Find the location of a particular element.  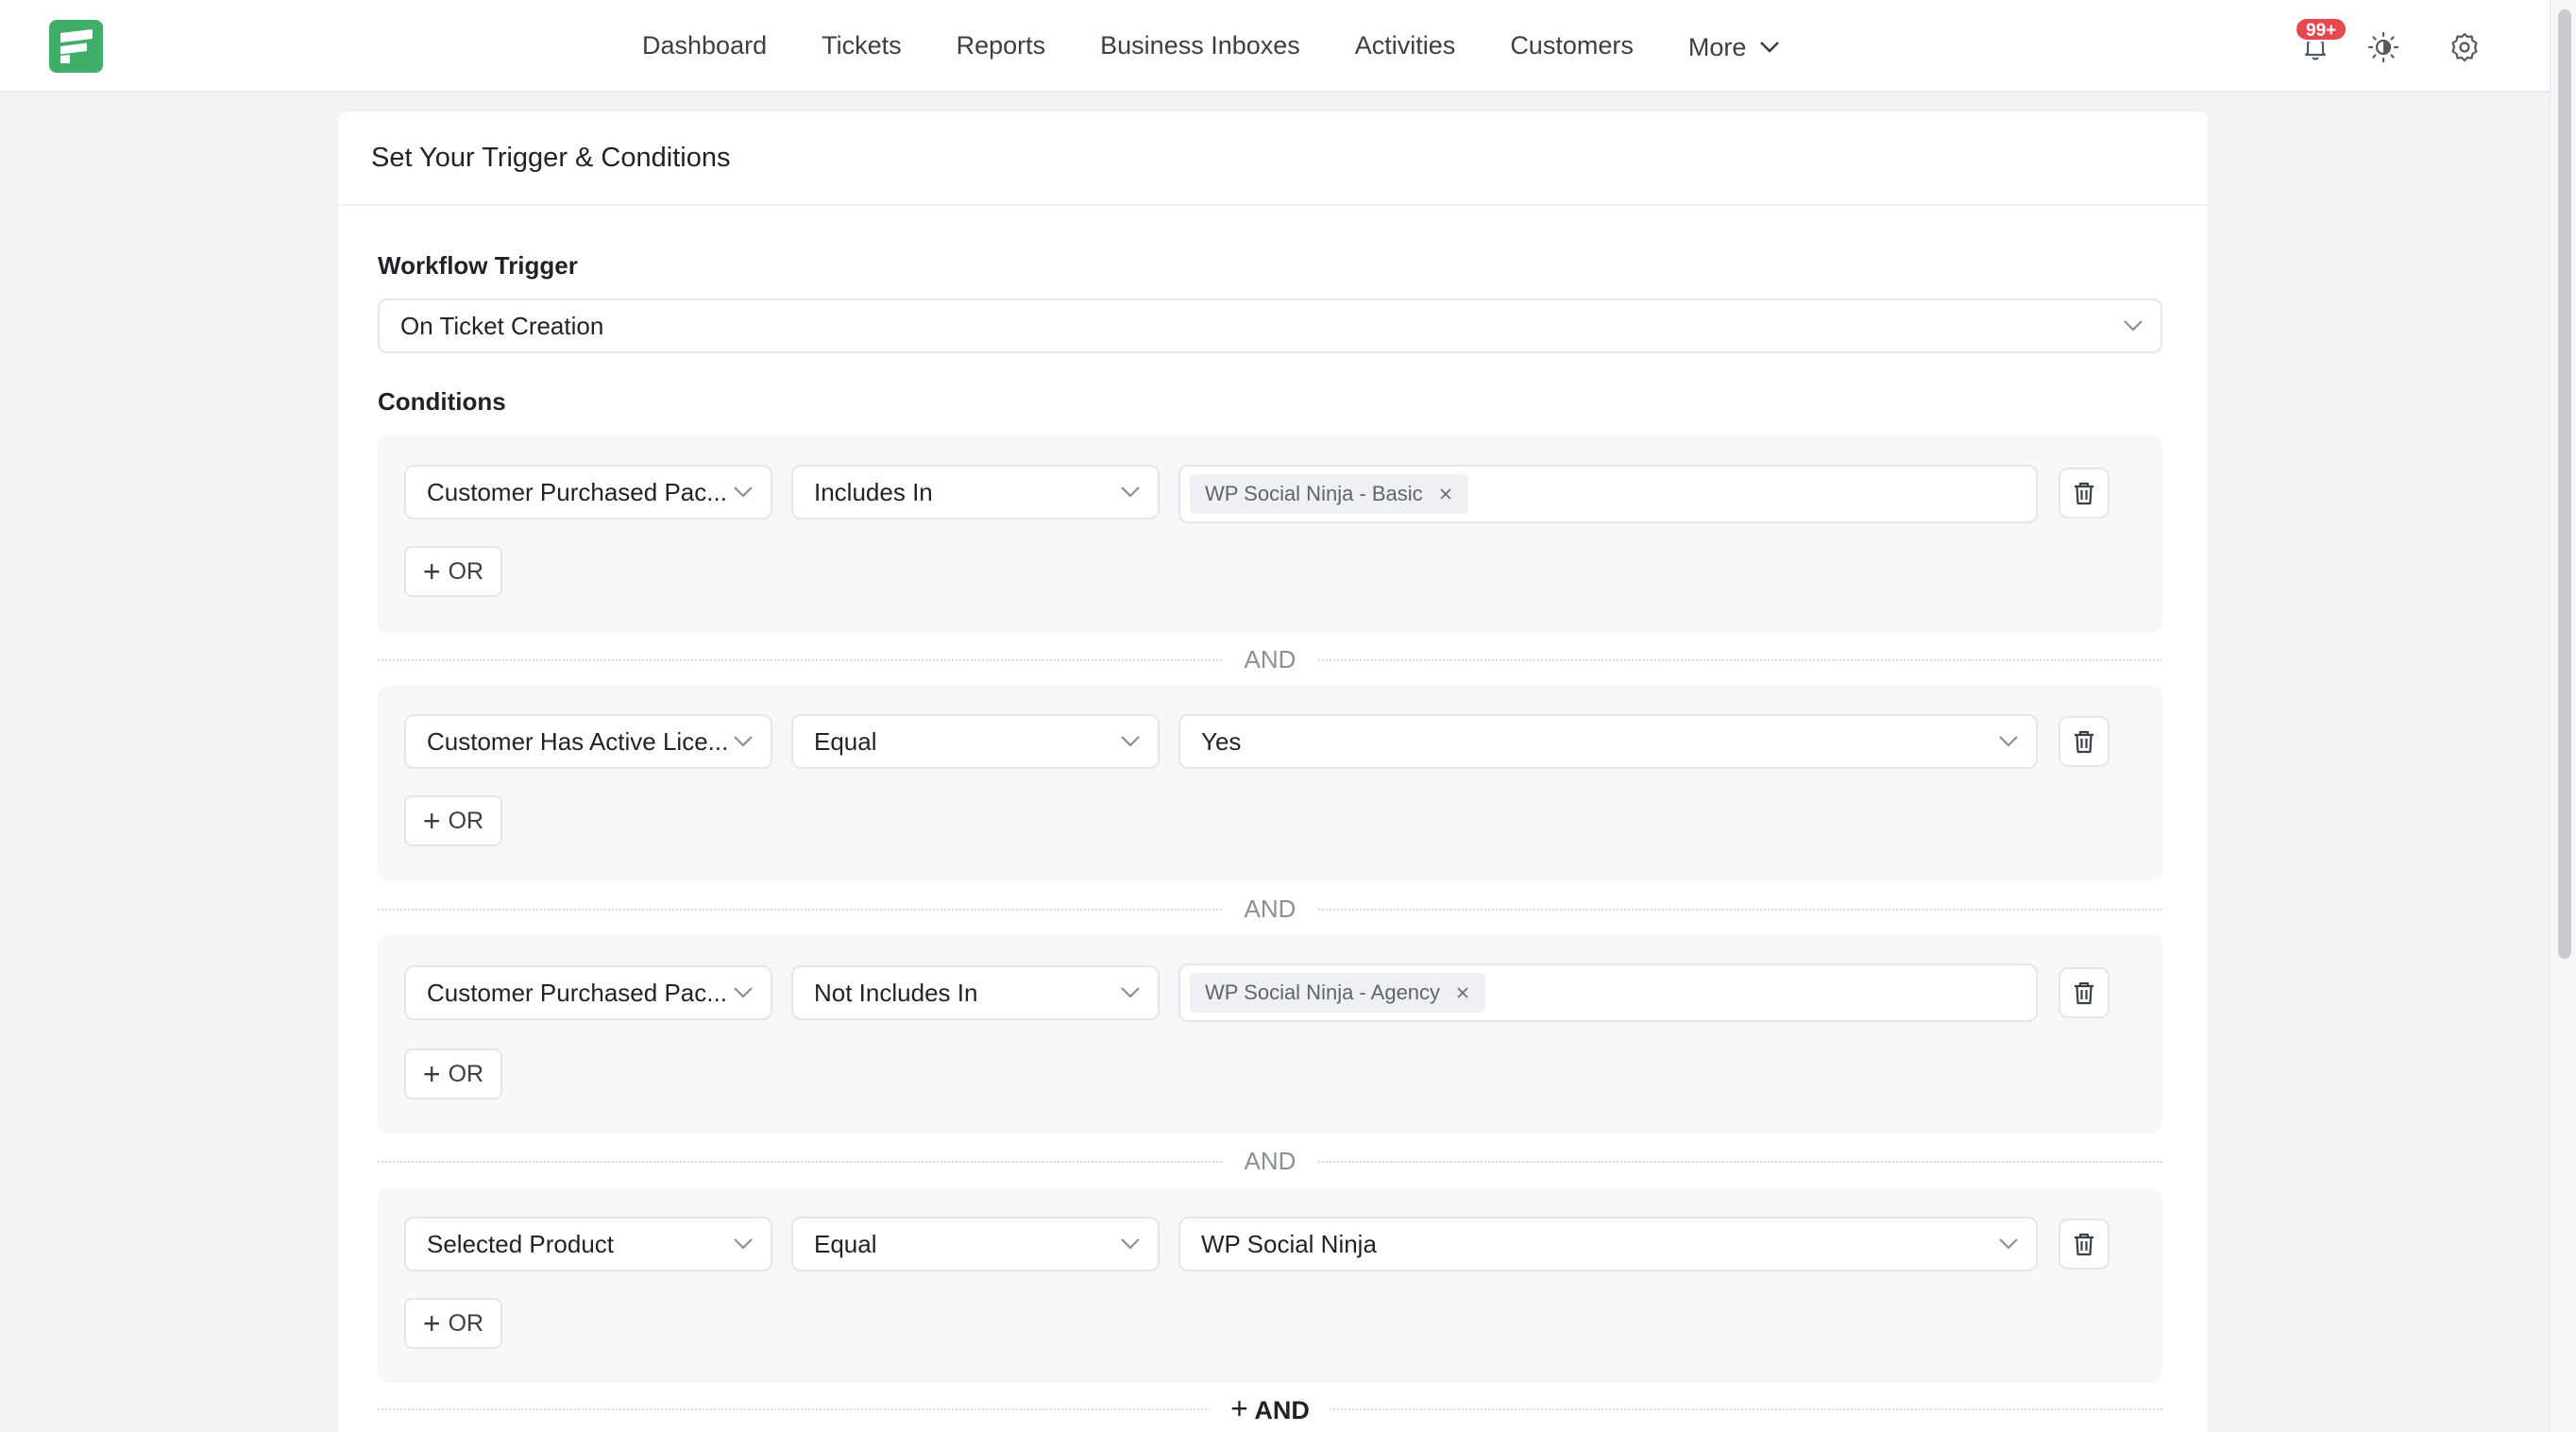

settings-button is located at coordinates (2464, 47).